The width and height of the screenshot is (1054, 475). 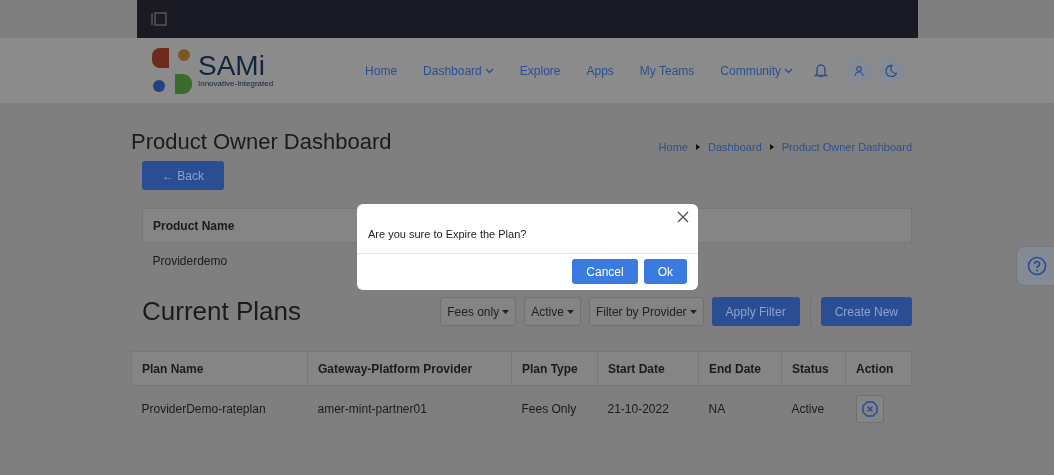 I want to click on expire-plan-button, so click(x=869, y=409).